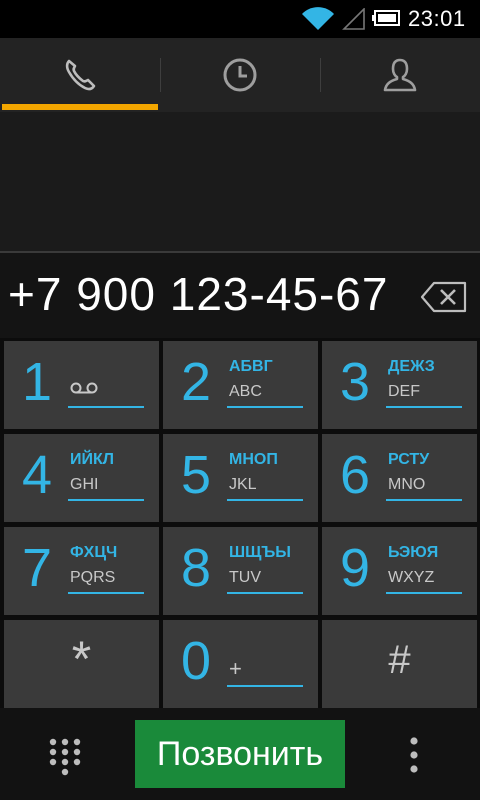  What do you see at coordinates (411, 366) in the screenshot?
I see `key-letters-cyrillic: ДЕЖЗ` at bounding box center [411, 366].